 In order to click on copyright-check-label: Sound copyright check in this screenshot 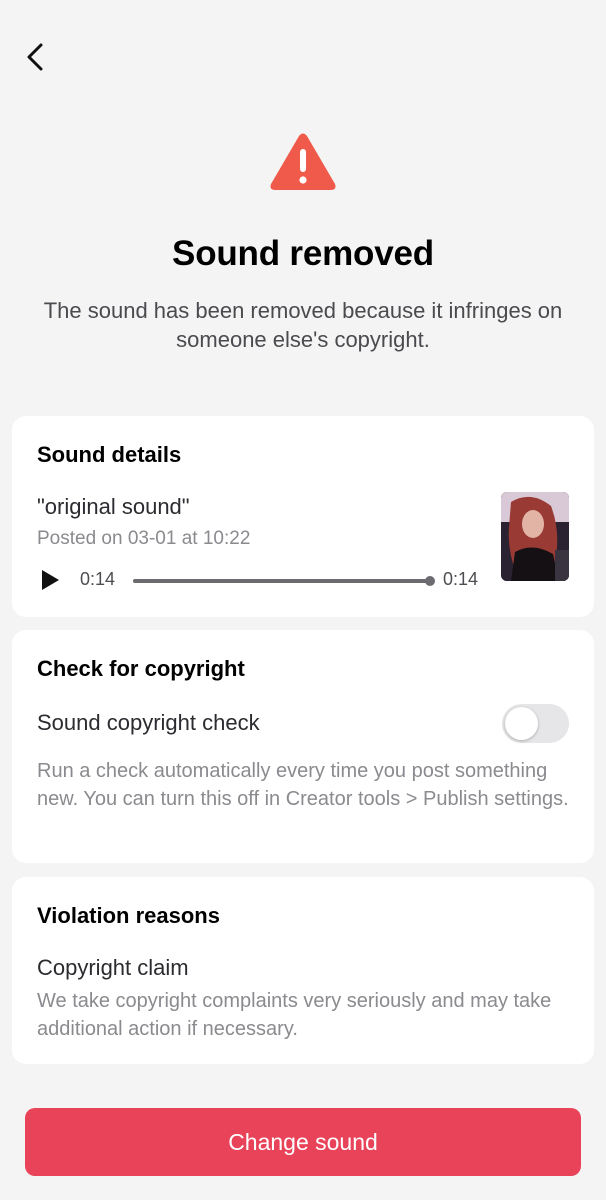, I will do `click(148, 722)`.